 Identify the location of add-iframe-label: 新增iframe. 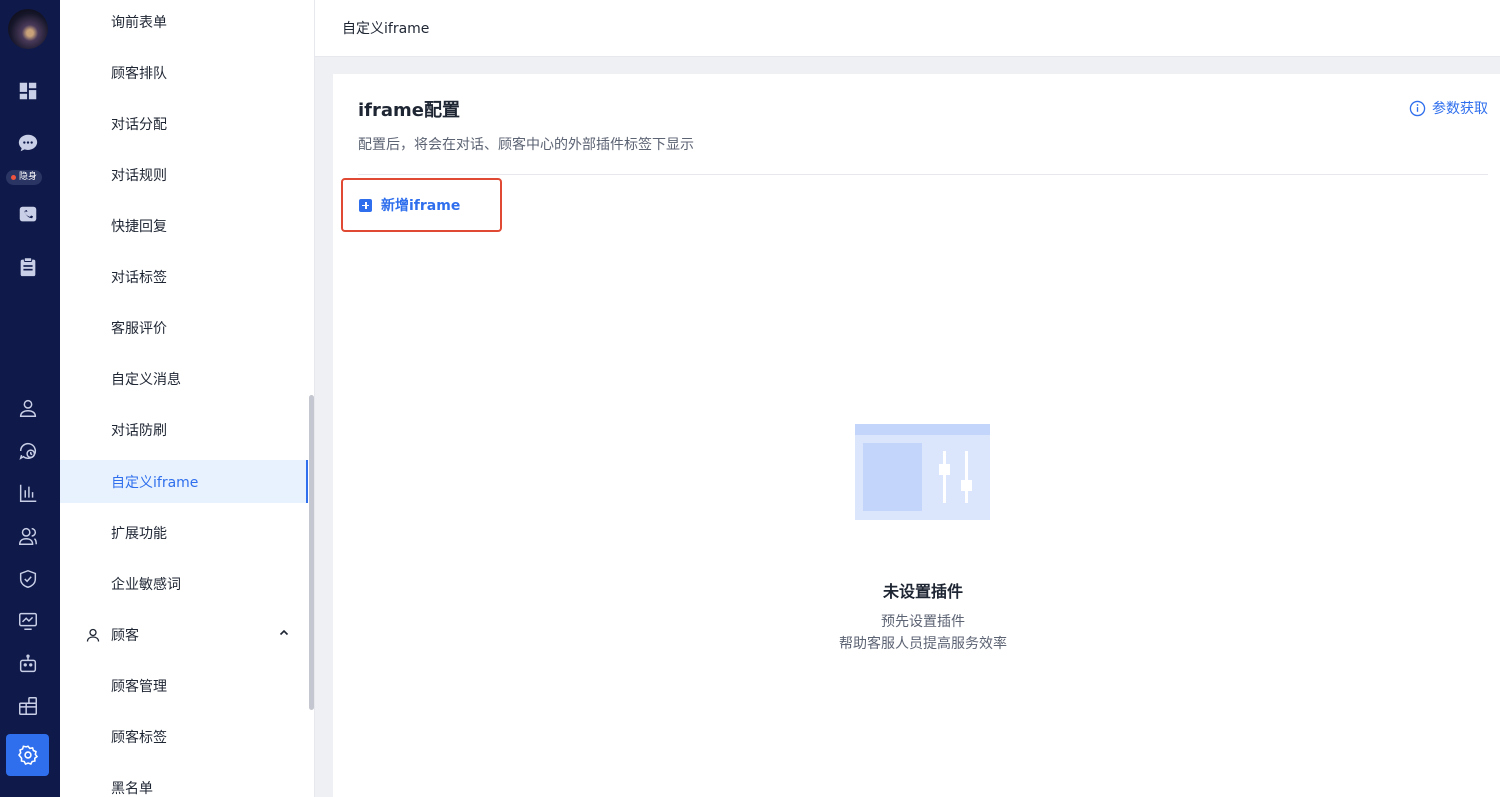
(421, 206).